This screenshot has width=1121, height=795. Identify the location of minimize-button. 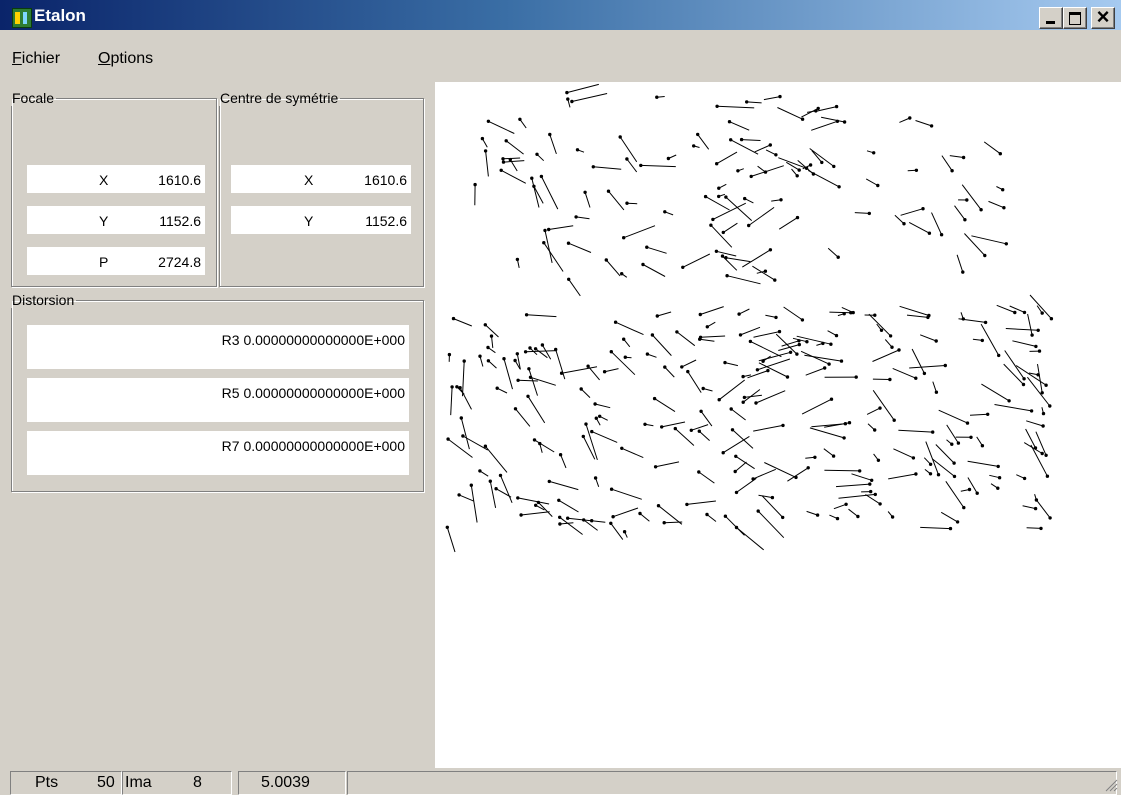
(1051, 18).